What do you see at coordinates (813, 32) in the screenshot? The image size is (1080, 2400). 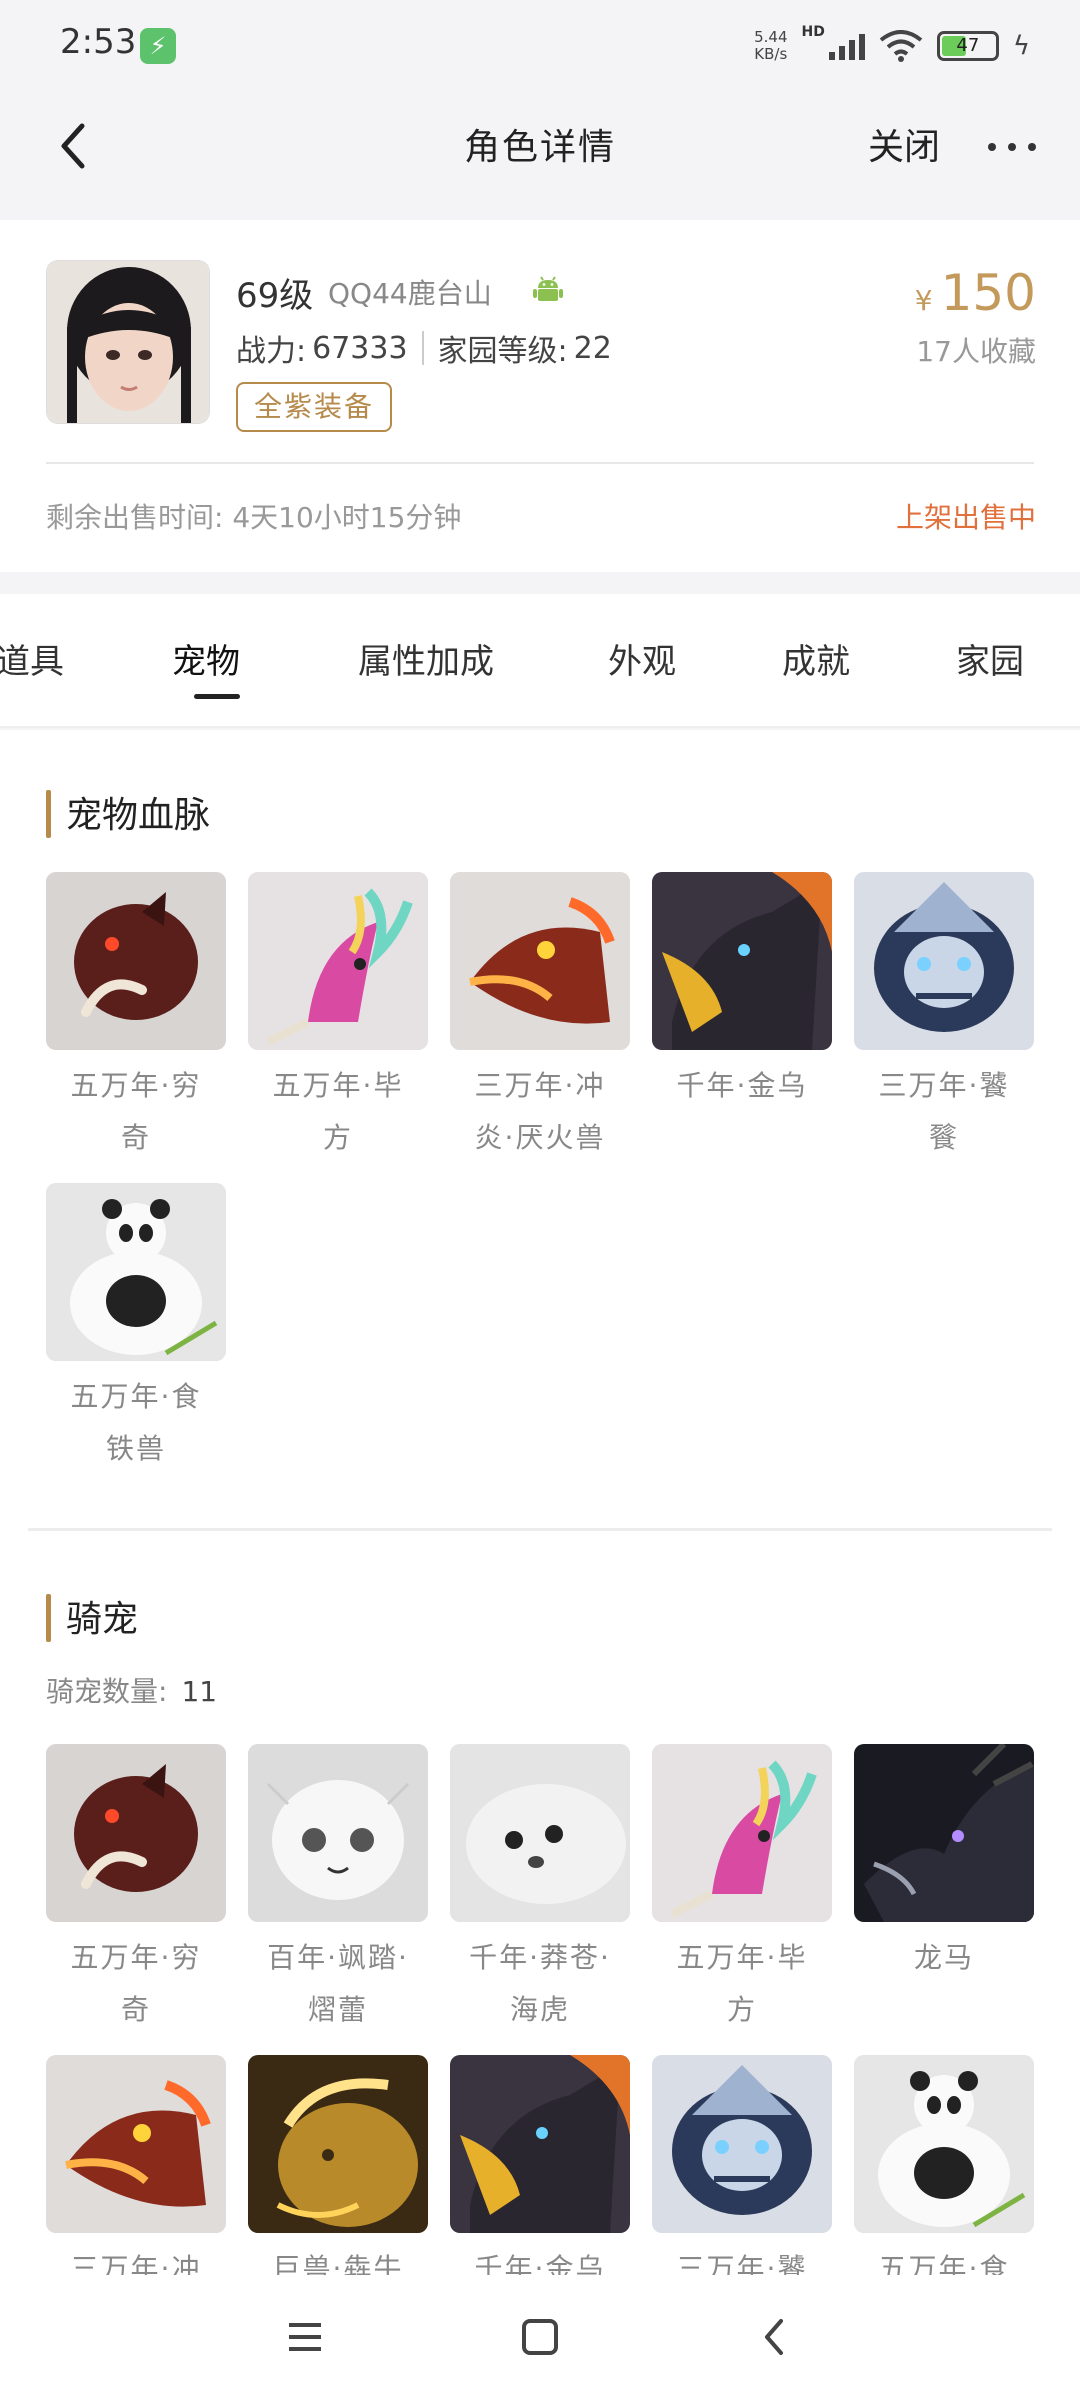 I see `network-type: HD` at bounding box center [813, 32].